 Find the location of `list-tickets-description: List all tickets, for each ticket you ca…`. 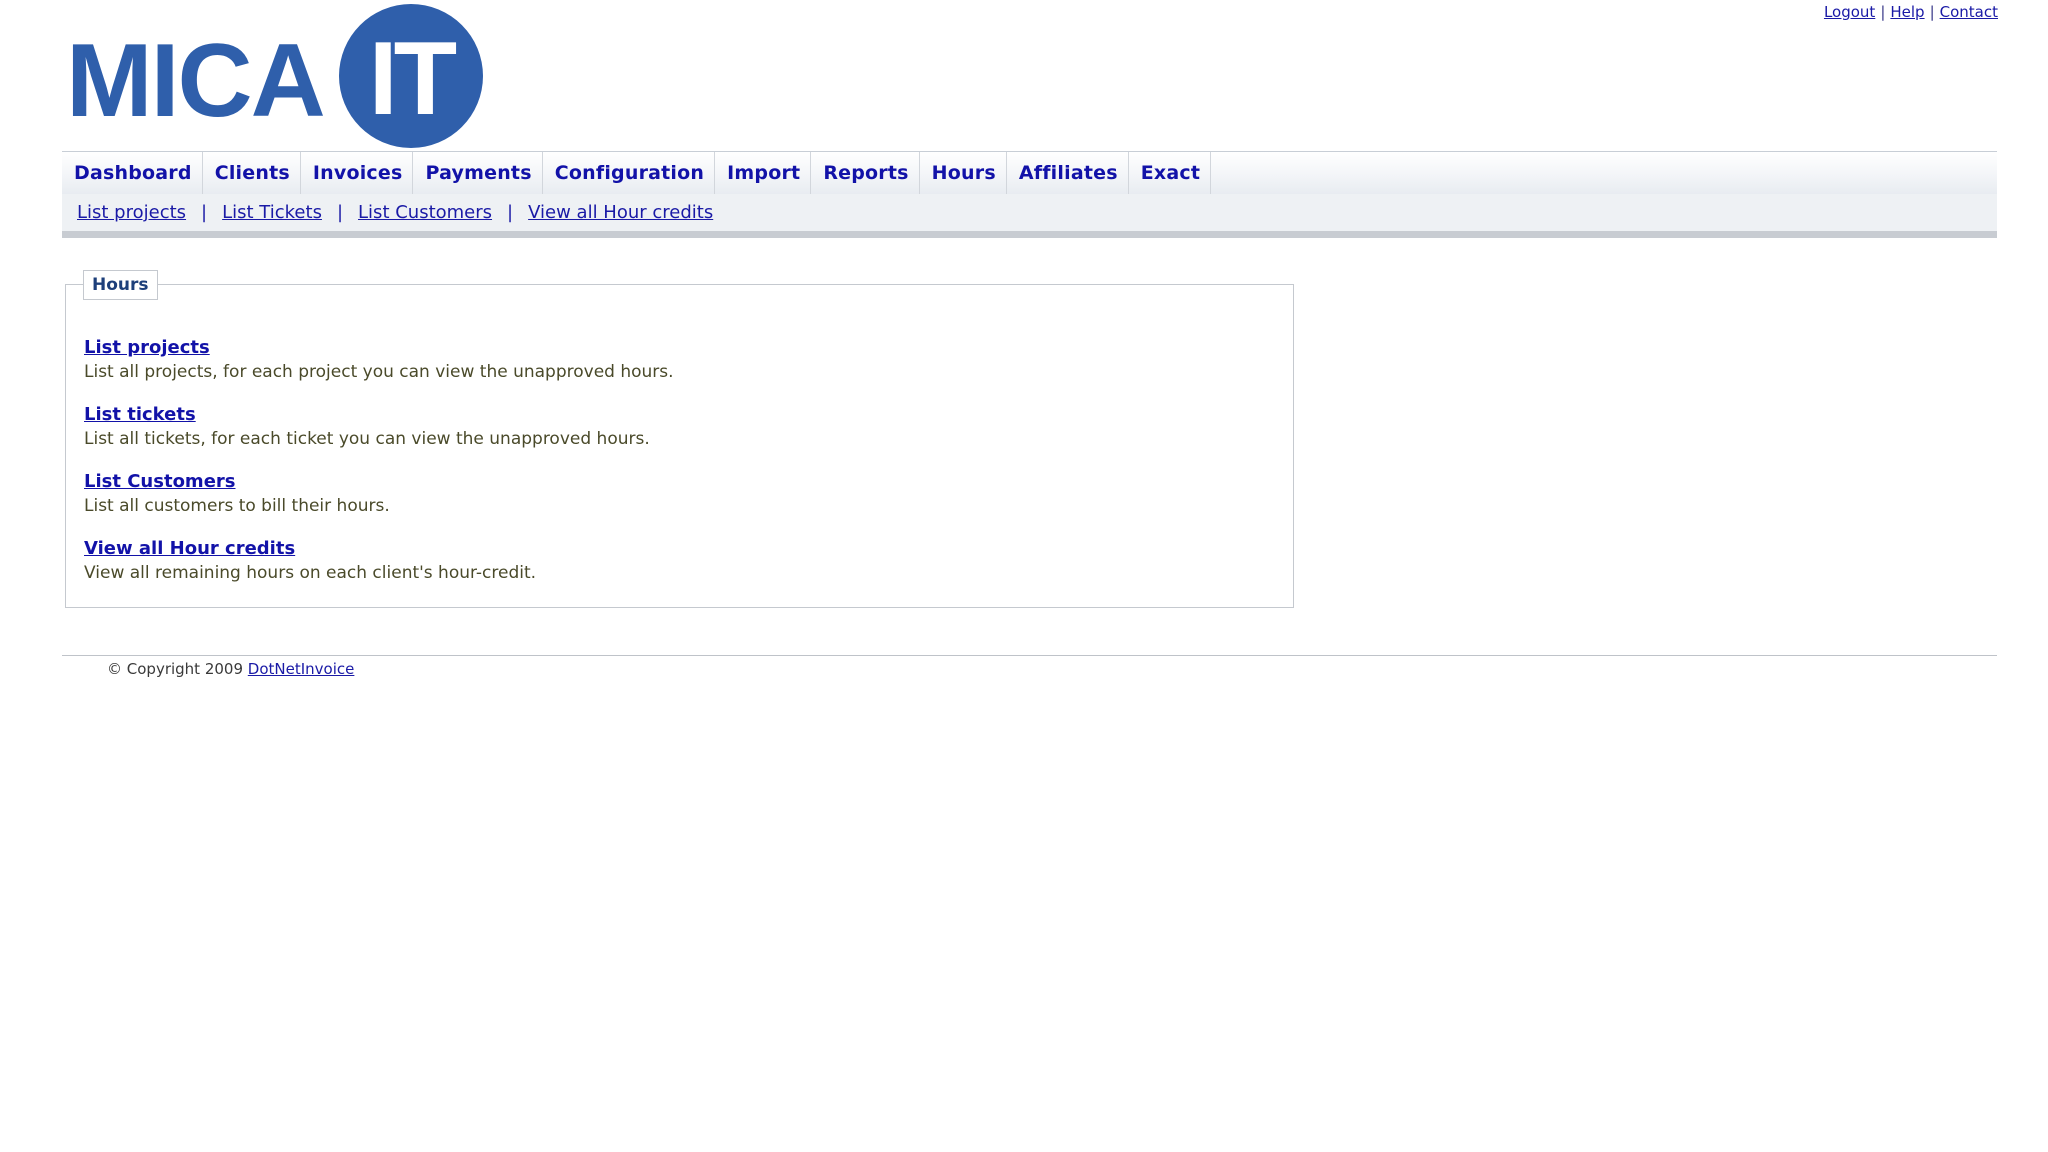

list-tickets-description: List all tickets, for each ticket you ca… is located at coordinates (367, 439).